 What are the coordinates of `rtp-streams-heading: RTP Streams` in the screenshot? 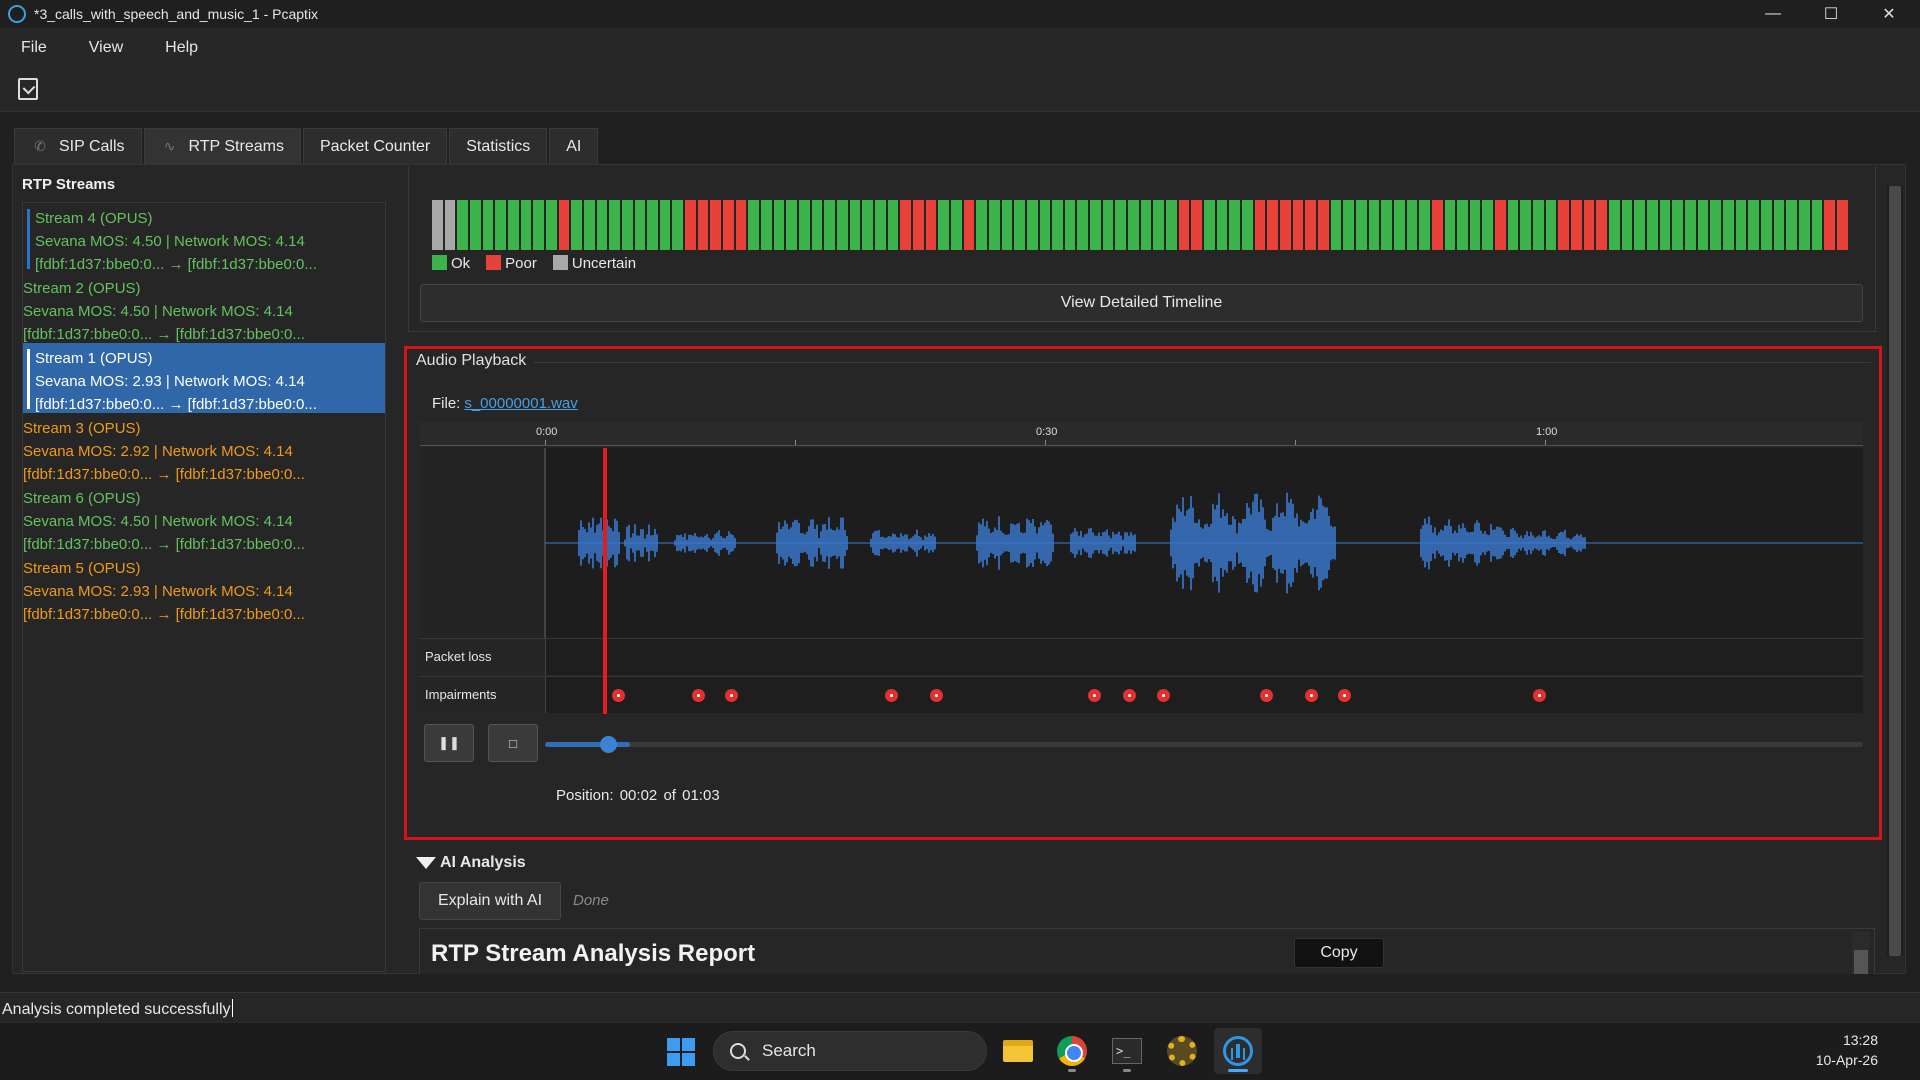 It's located at (69, 184).